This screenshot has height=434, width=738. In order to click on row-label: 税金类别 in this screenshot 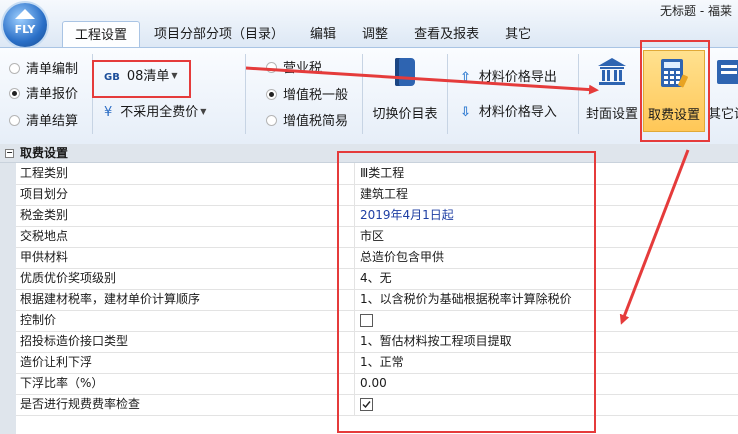, I will do `click(44, 215)`.